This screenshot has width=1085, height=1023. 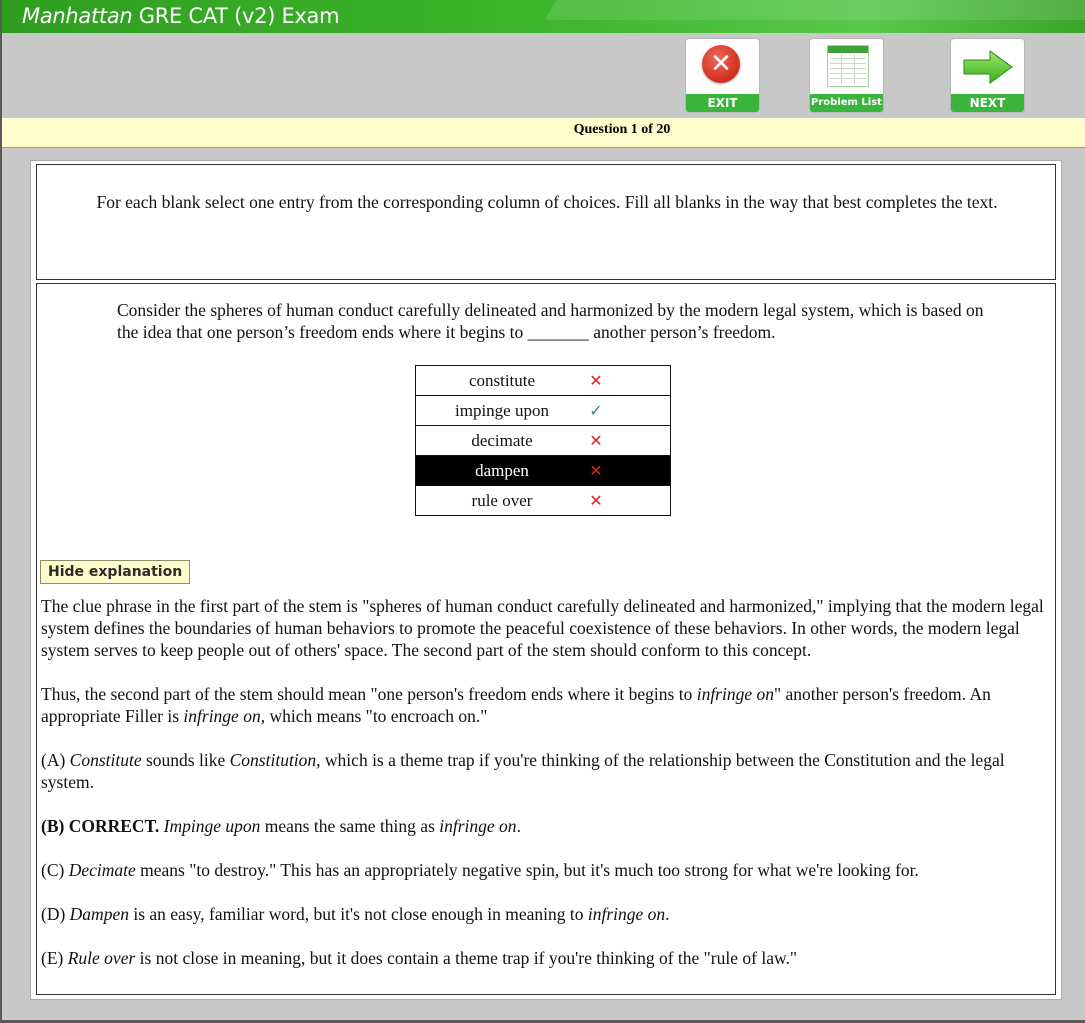 I want to click on text-run-italic: Dampen, so click(x=99, y=914).